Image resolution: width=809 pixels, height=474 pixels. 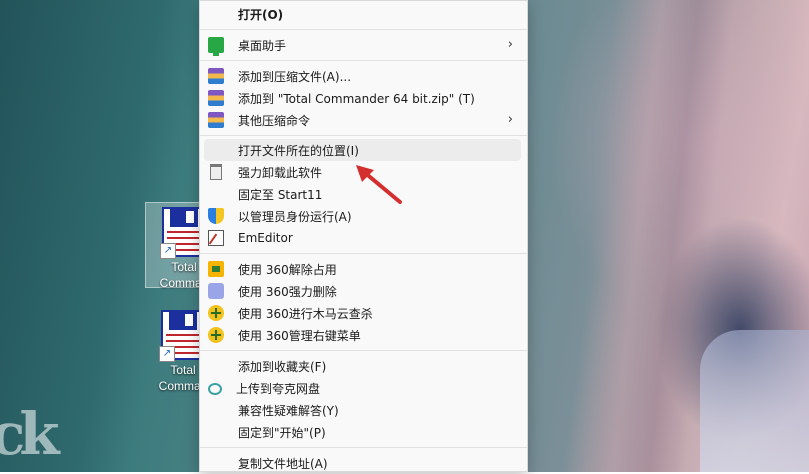 I want to click on trash-icon, so click(x=216, y=172).